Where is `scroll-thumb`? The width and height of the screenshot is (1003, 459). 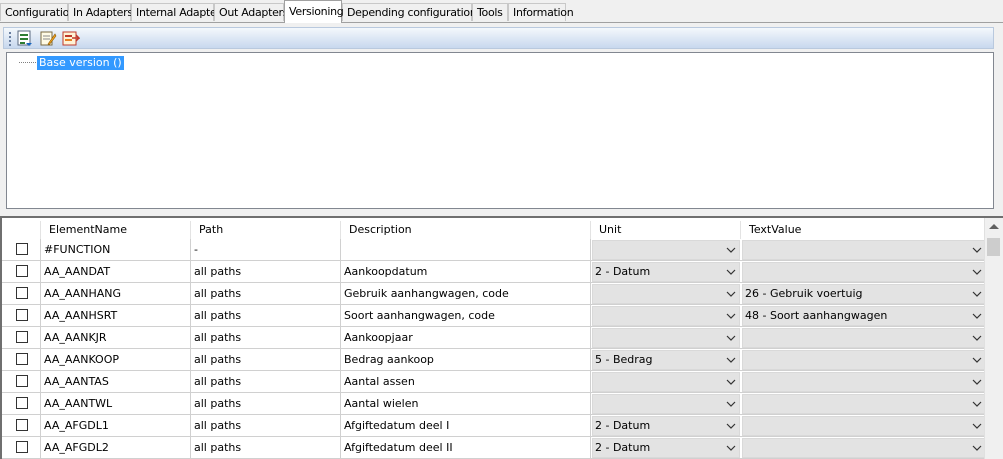
scroll-thumb is located at coordinates (993, 247).